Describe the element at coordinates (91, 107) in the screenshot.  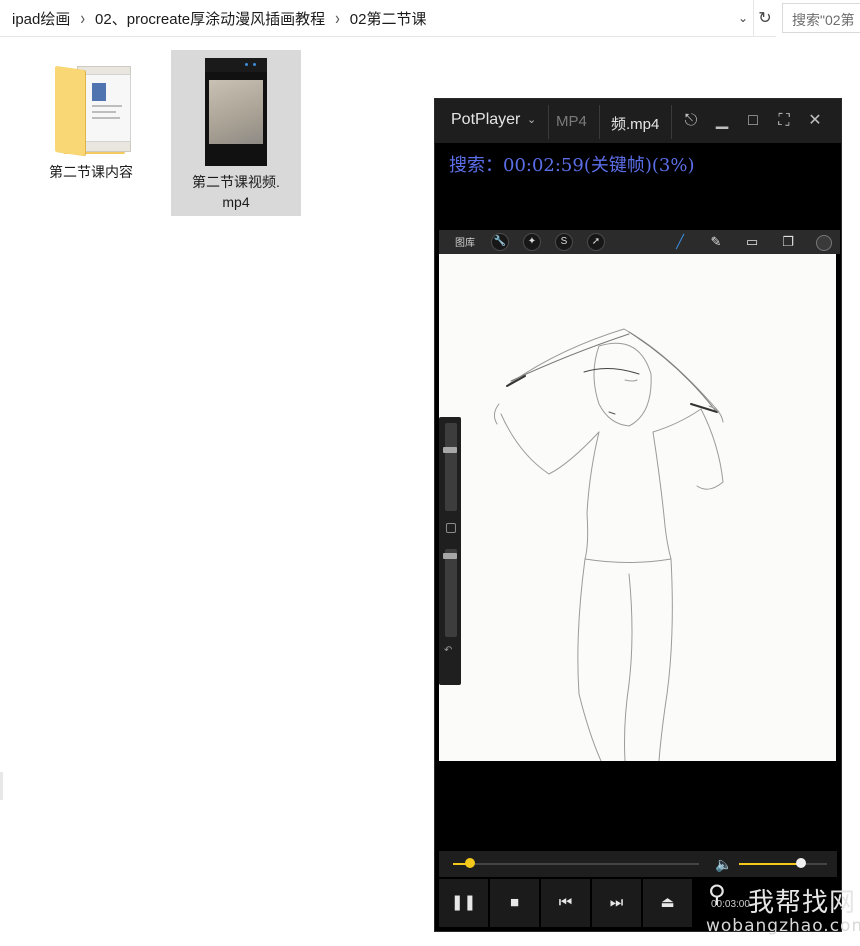
I see `folder-icon` at that location.